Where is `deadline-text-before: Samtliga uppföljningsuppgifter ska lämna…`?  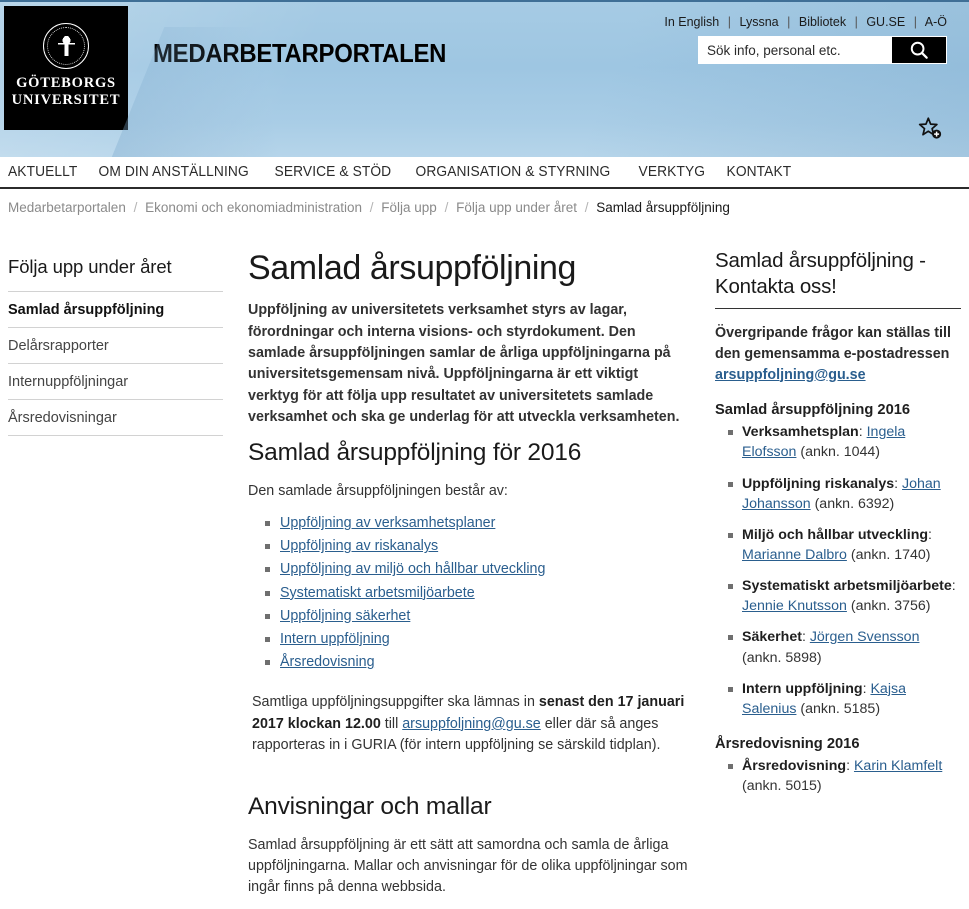
deadline-text-before: Samtliga uppföljningsuppgifter ska lämna… is located at coordinates (395, 702).